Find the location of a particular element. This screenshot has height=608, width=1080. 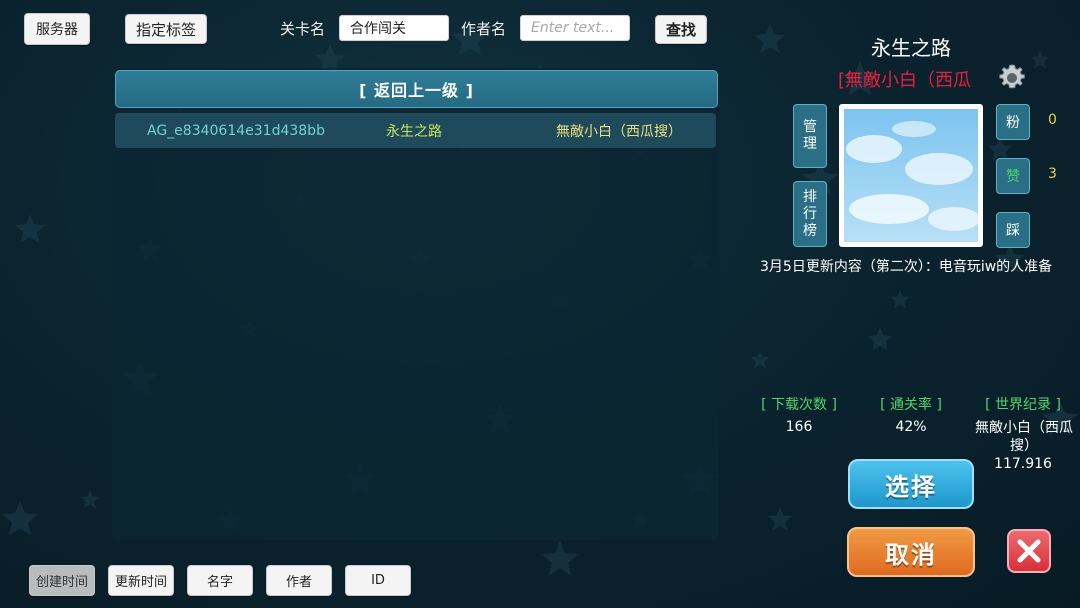

table-row: AG_e8340614e31d438bb 永生之路 無敵小白（西瓜搜） is located at coordinates (415, 130).